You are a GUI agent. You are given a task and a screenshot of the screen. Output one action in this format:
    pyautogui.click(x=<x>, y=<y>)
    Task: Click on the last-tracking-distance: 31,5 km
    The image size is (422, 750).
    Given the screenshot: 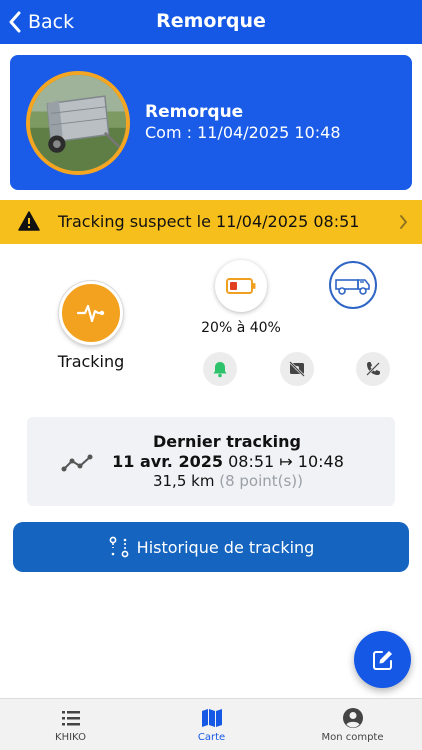 What is the action you would take?
    pyautogui.click(x=183, y=481)
    